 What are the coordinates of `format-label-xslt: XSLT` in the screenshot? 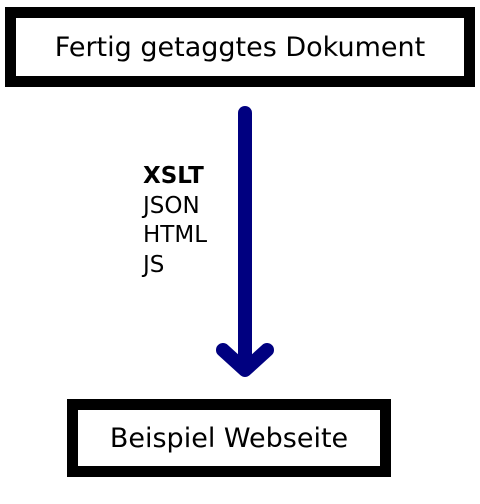 It's located at (173, 176).